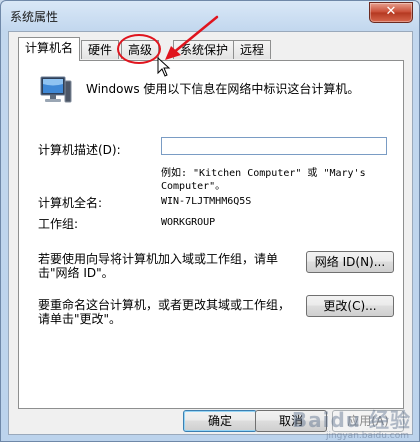 The image size is (420, 442). I want to click on tab-remote: 远程, so click(252, 49).